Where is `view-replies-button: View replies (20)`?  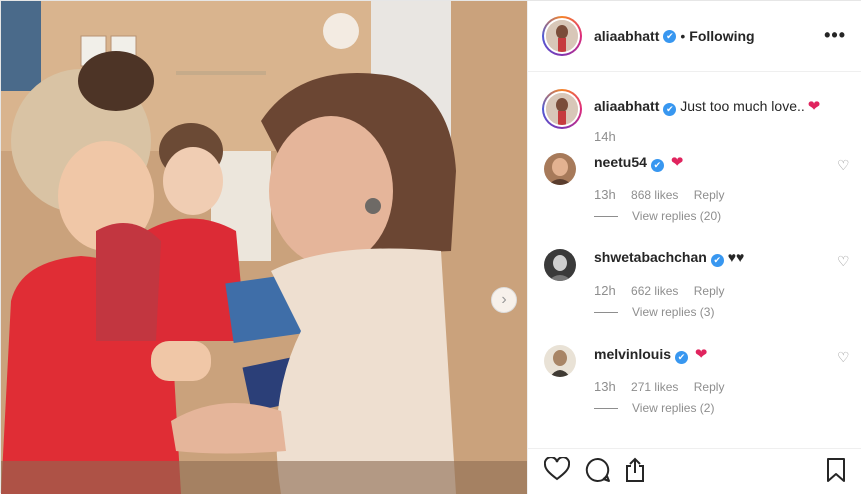
view-replies-button: View replies (20) is located at coordinates (657, 216).